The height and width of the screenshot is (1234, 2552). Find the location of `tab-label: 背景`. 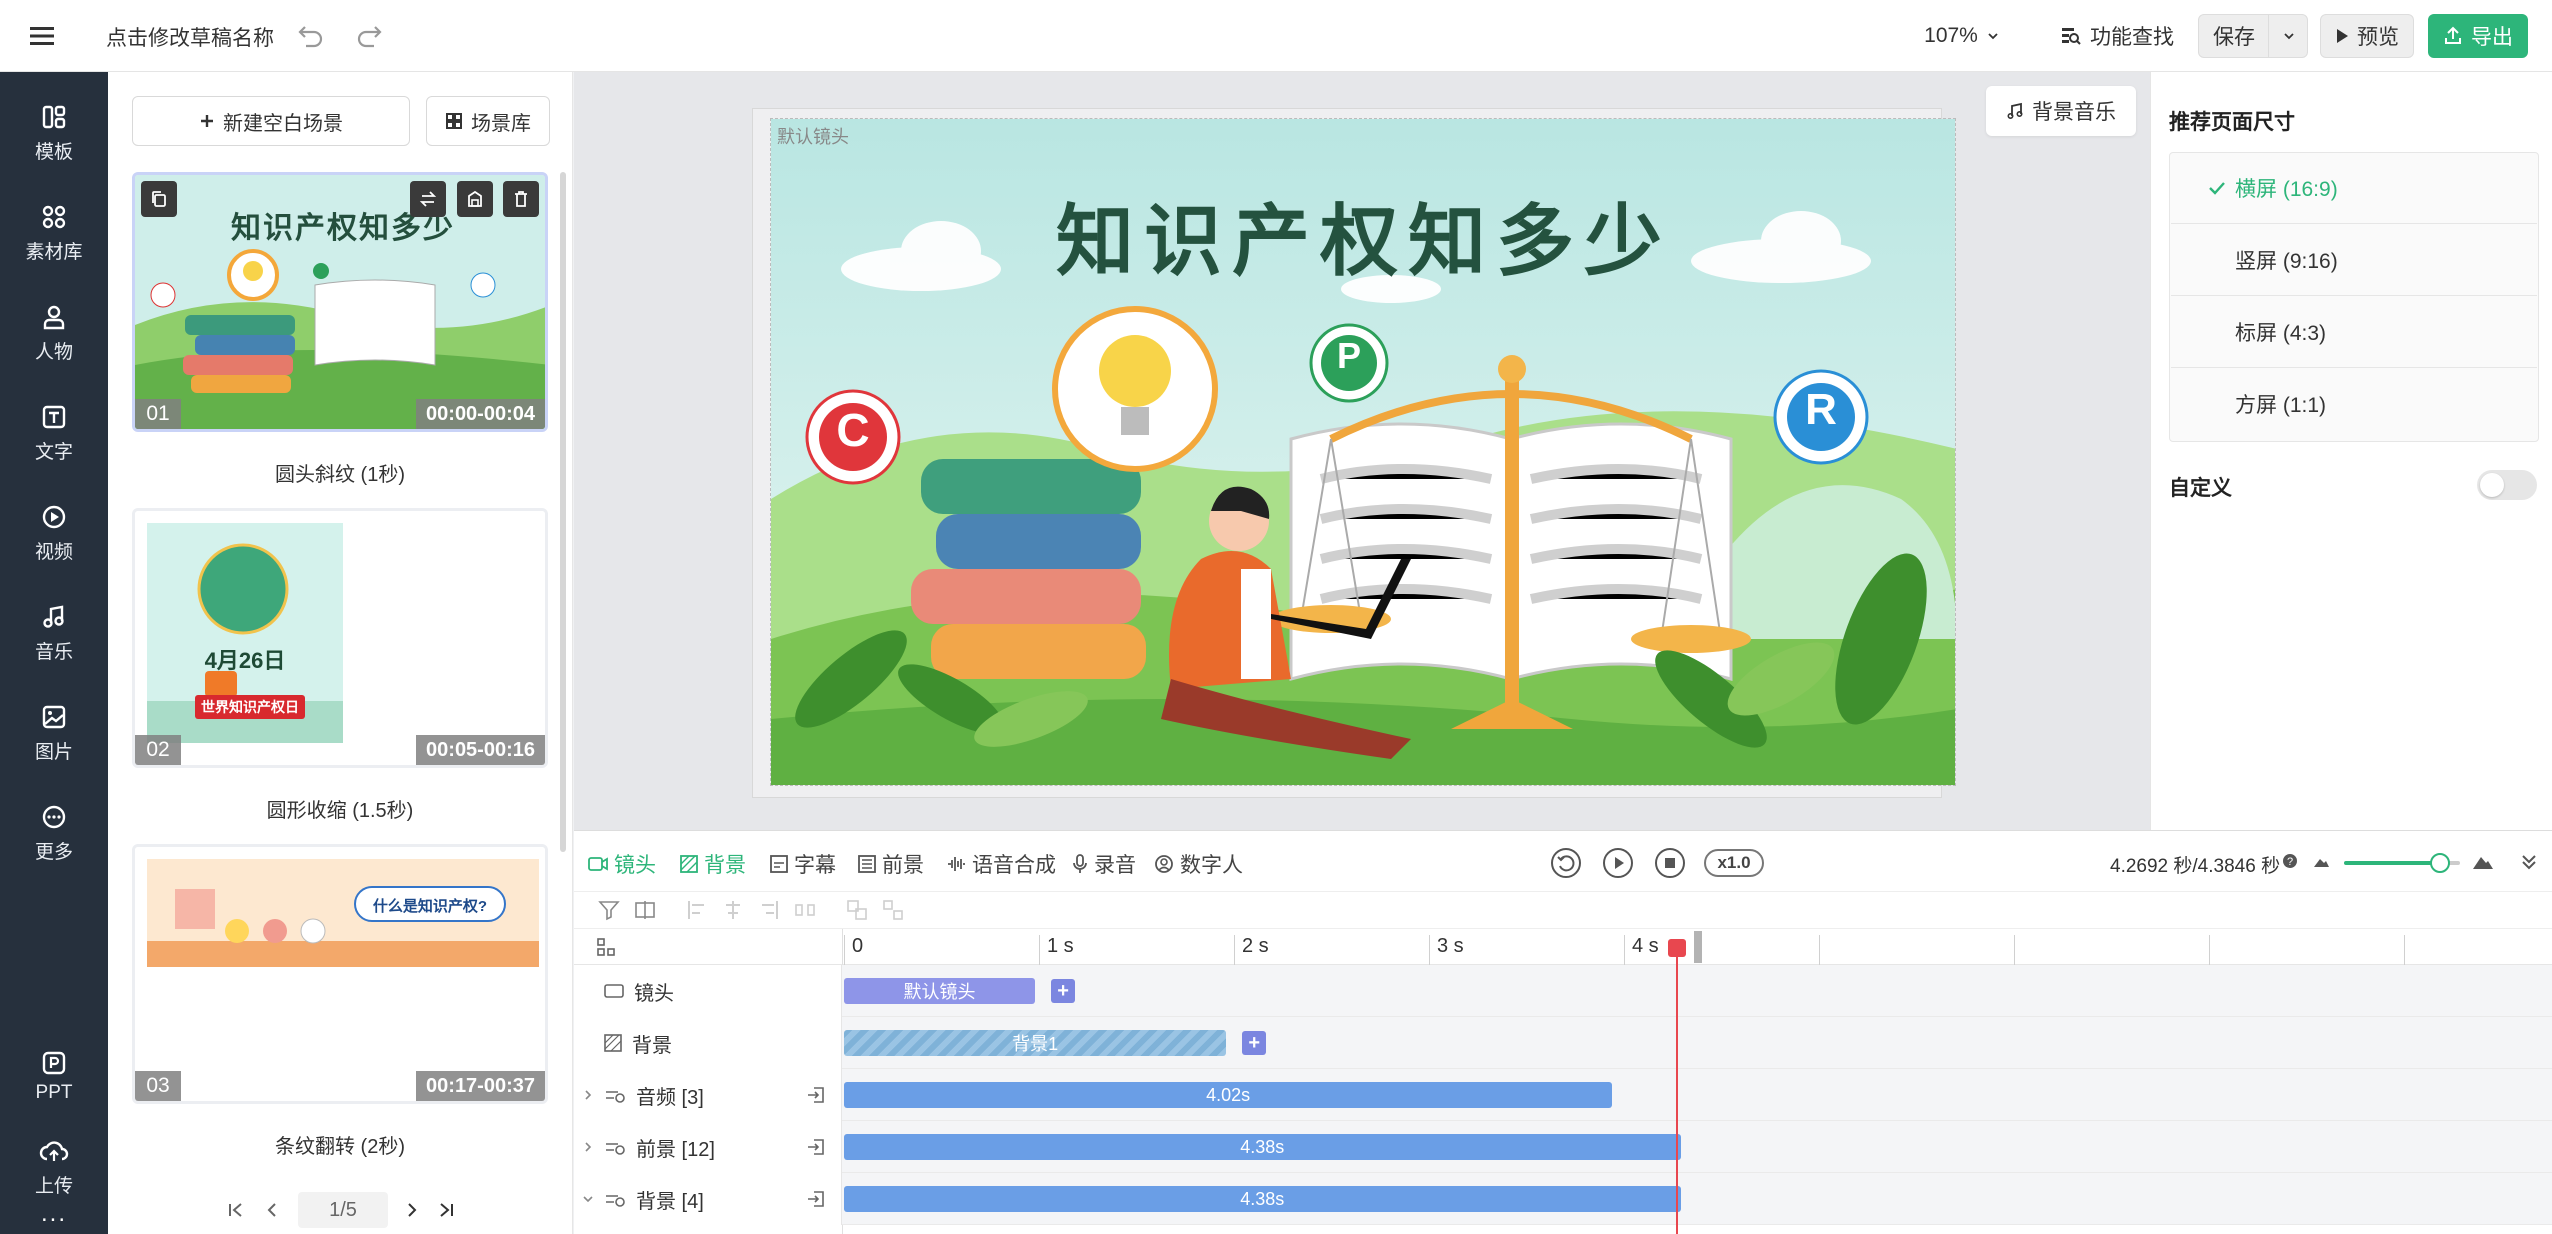

tab-label: 背景 is located at coordinates (725, 865).